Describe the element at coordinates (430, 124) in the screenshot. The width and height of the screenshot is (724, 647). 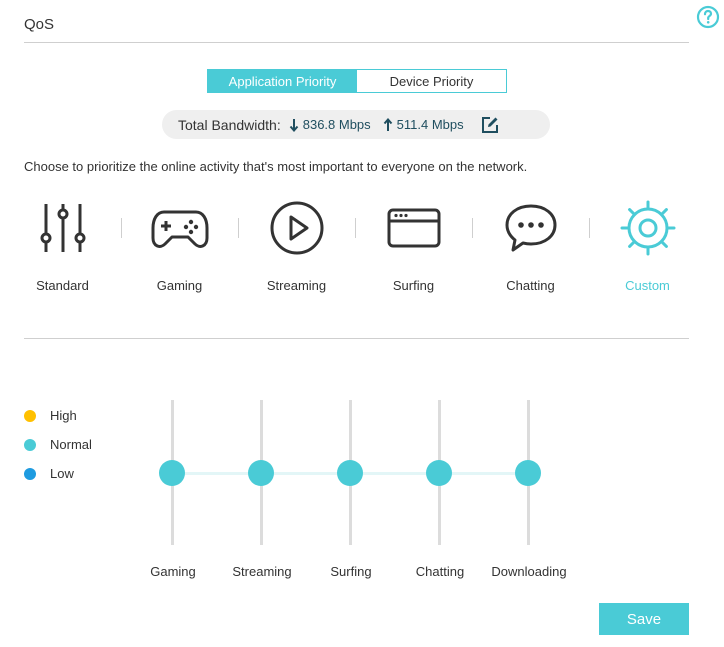
I see `upload-speed: 511.4 Mbps` at that location.